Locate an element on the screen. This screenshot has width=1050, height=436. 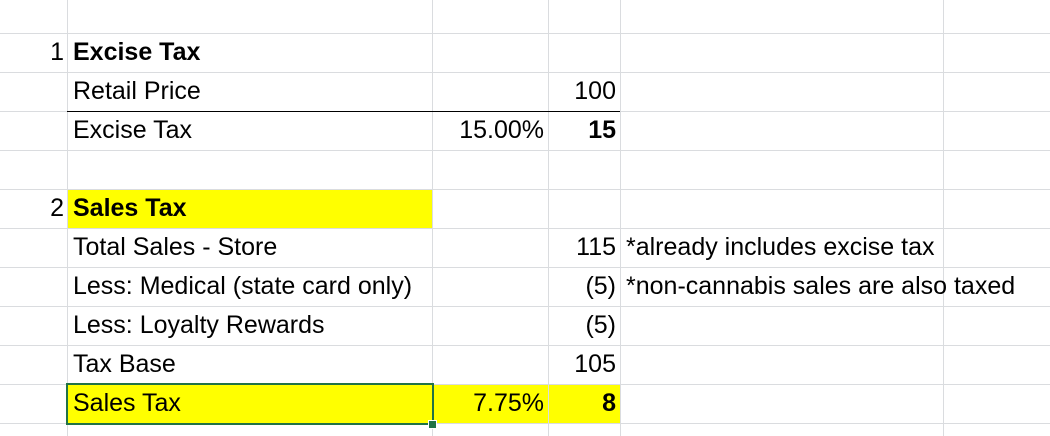
section-number: 2 is located at coordinates (54, 208).